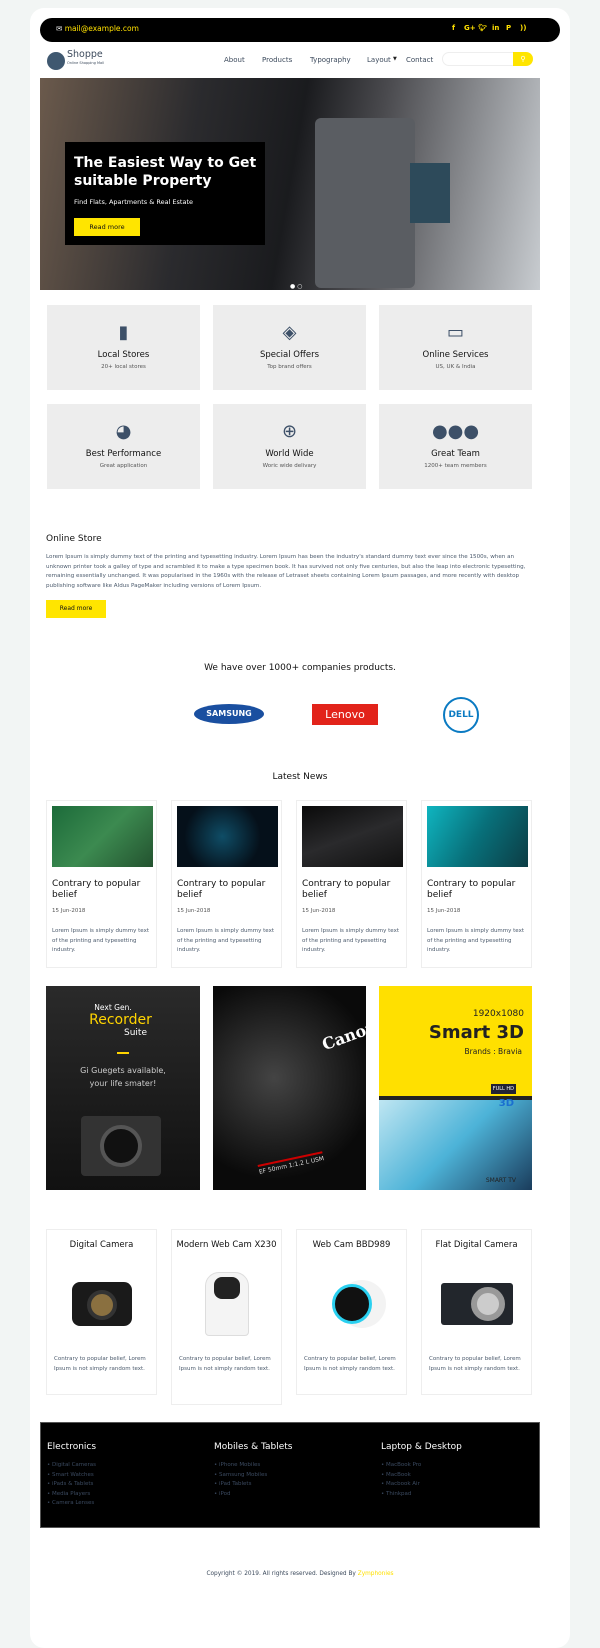 Image resolution: width=600 pixels, height=1648 pixels. What do you see at coordinates (72, 1447) in the screenshot?
I see `footer-heading: Electronics` at bounding box center [72, 1447].